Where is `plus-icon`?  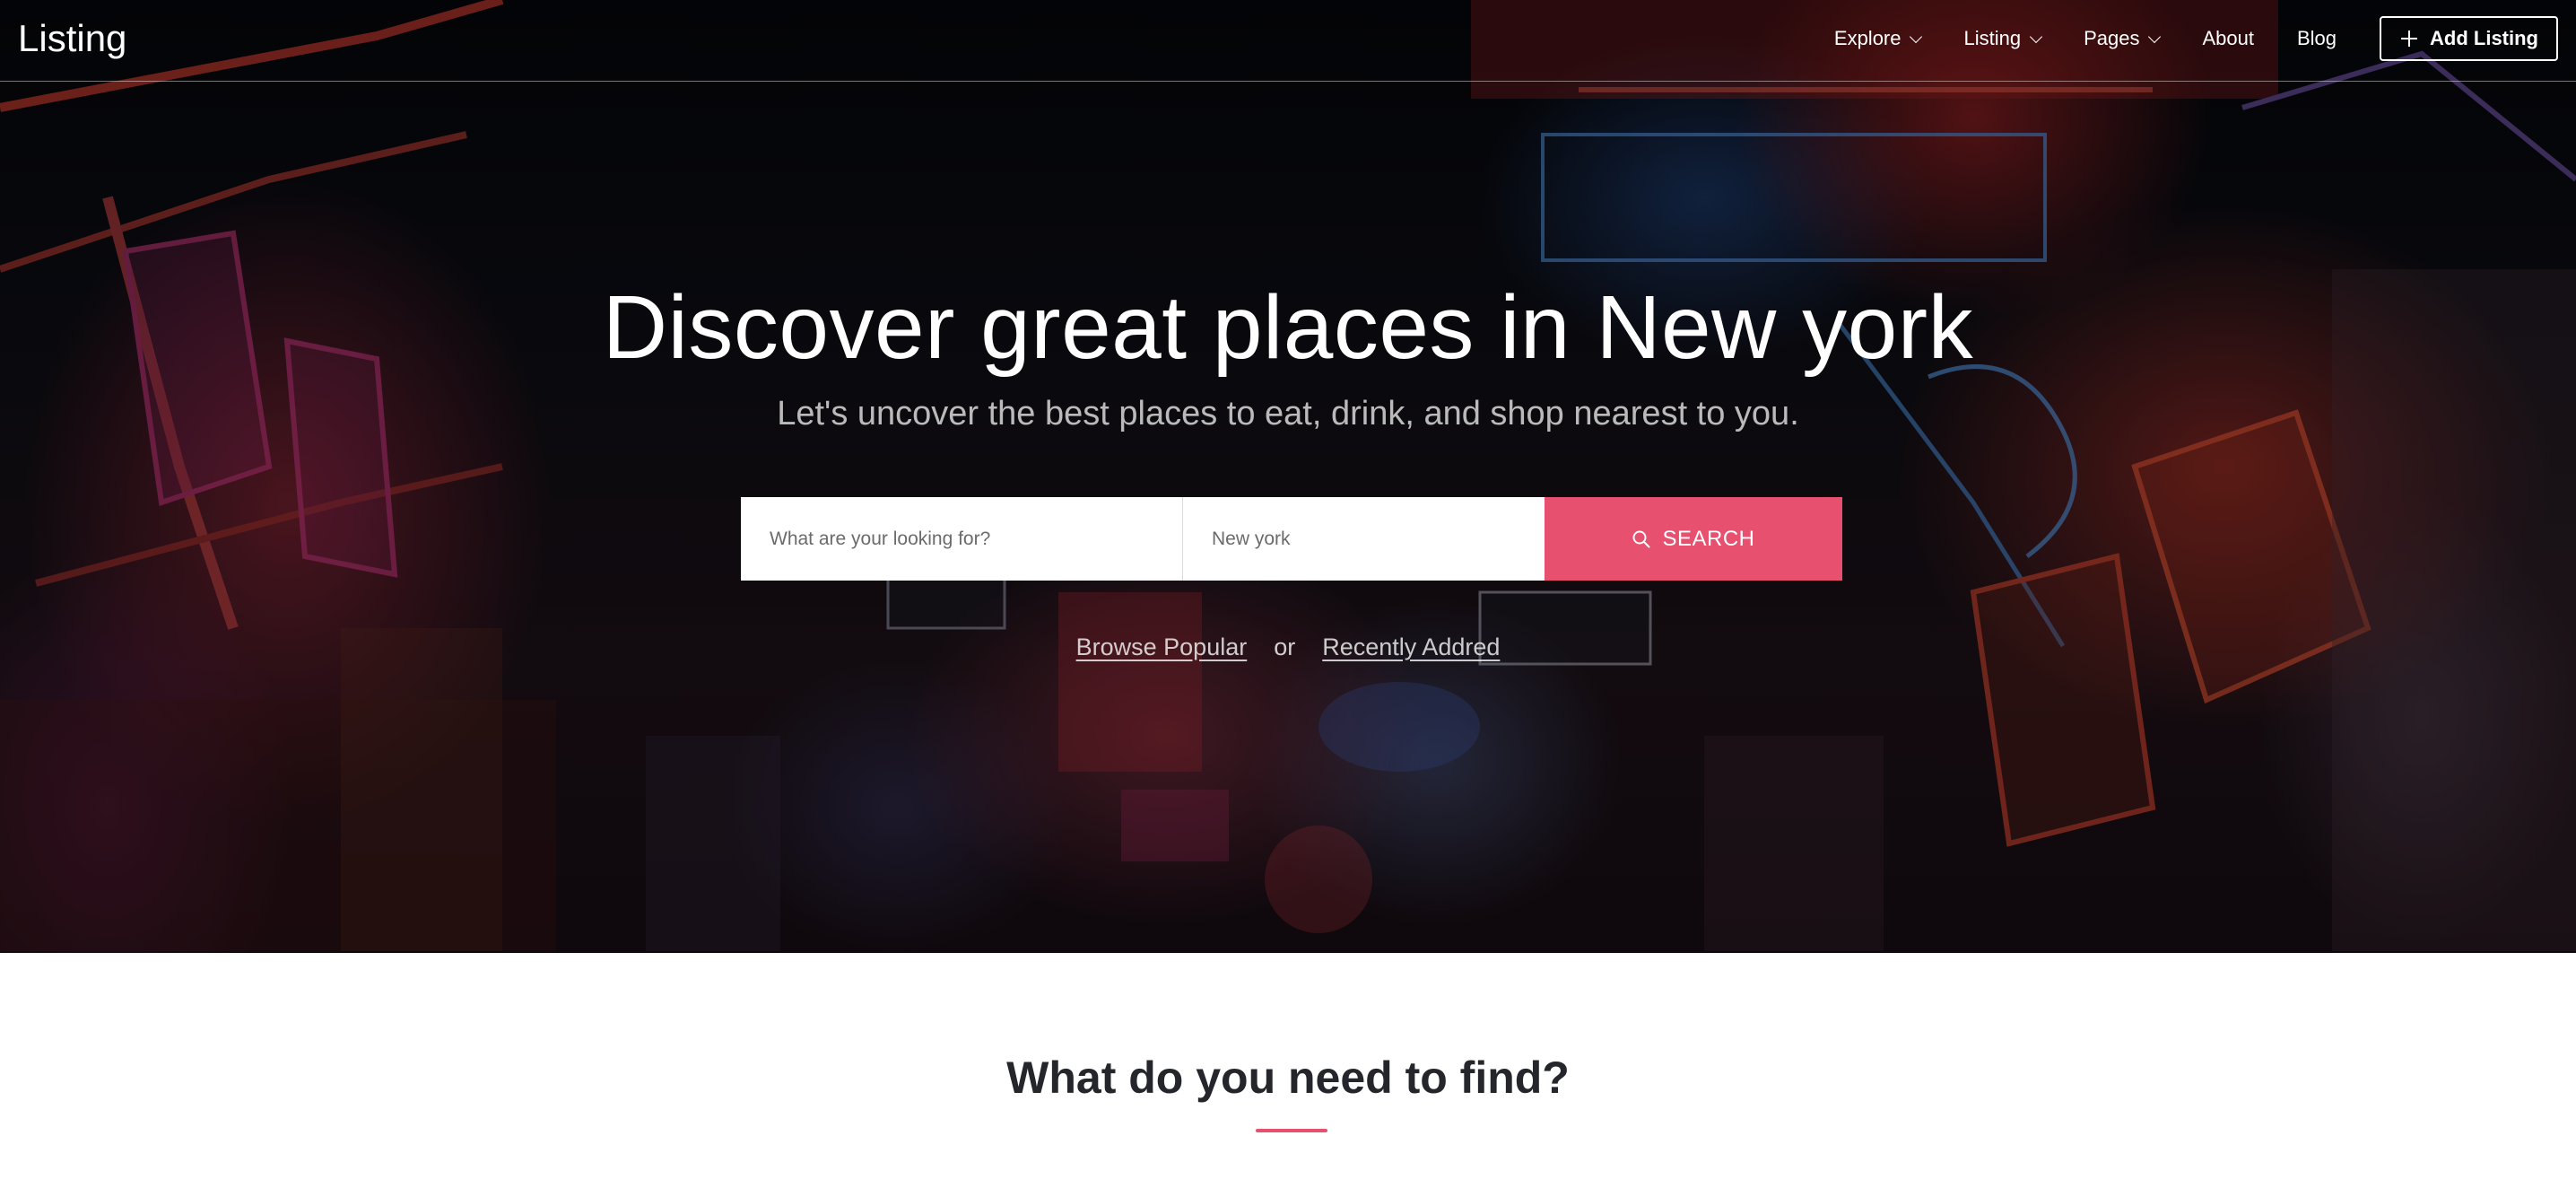
plus-icon is located at coordinates (2409, 39).